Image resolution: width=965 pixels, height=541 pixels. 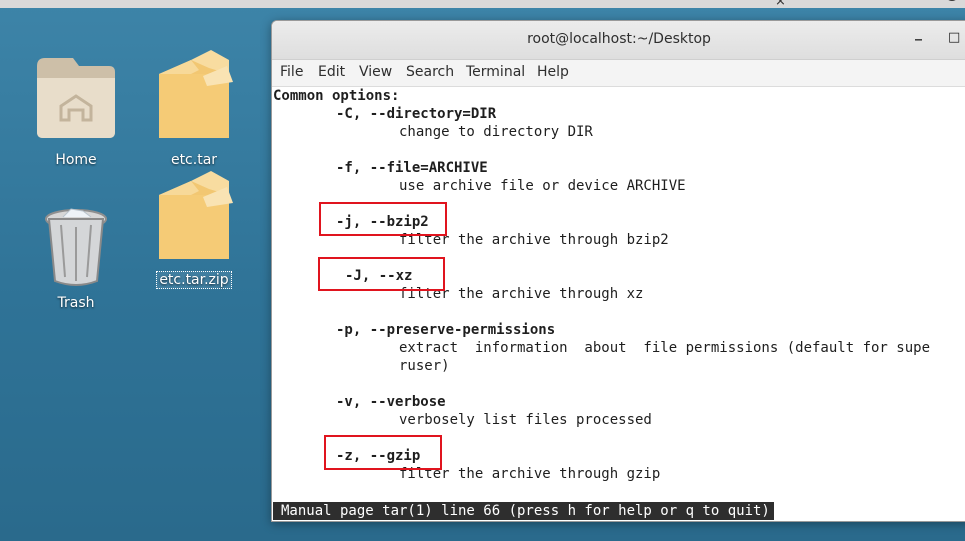 What do you see at coordinates (76, 160) in the screenshot?
I see `icon-label: Home` at bounding box center [76, 160].